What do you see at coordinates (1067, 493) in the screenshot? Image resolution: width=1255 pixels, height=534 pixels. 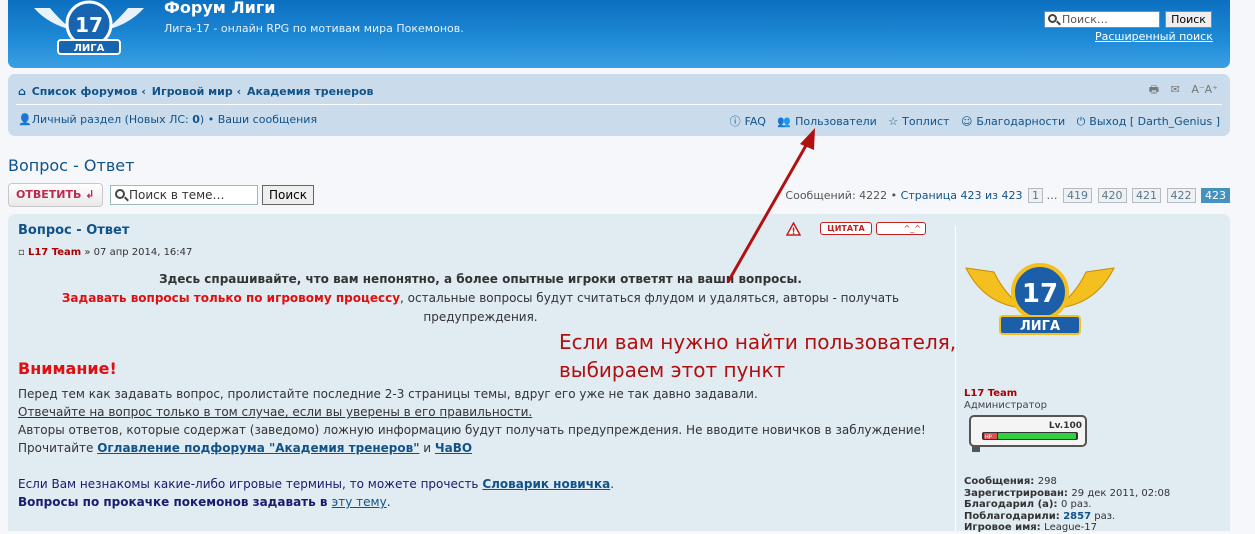 I see `stat-registered: Зарегистрирован: 29 дек 2011, 02:08` at bounding box center [1067, 493].